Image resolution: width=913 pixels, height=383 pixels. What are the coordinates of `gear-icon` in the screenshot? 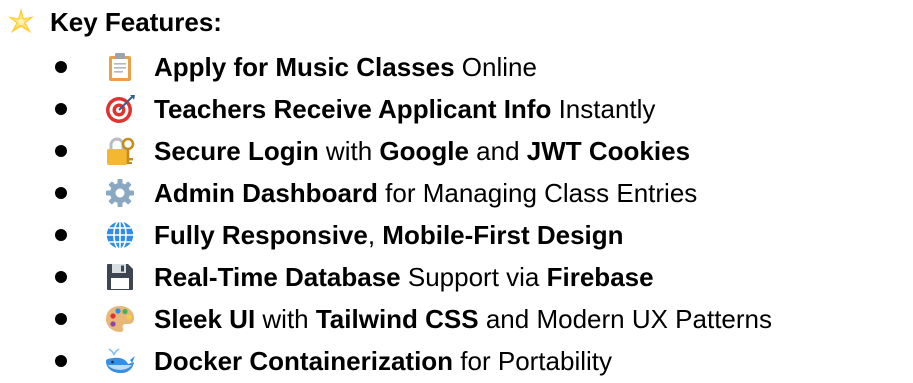 It's located at (120, 193).